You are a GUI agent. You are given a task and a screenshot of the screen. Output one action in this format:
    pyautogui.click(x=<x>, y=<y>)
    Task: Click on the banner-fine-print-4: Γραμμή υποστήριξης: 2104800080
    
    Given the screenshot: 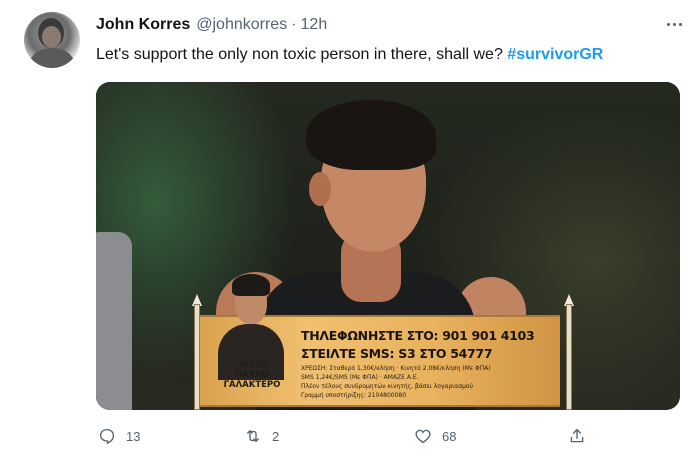 What is the action you would take?
    pyautogui.click(x=354, y=395)
    